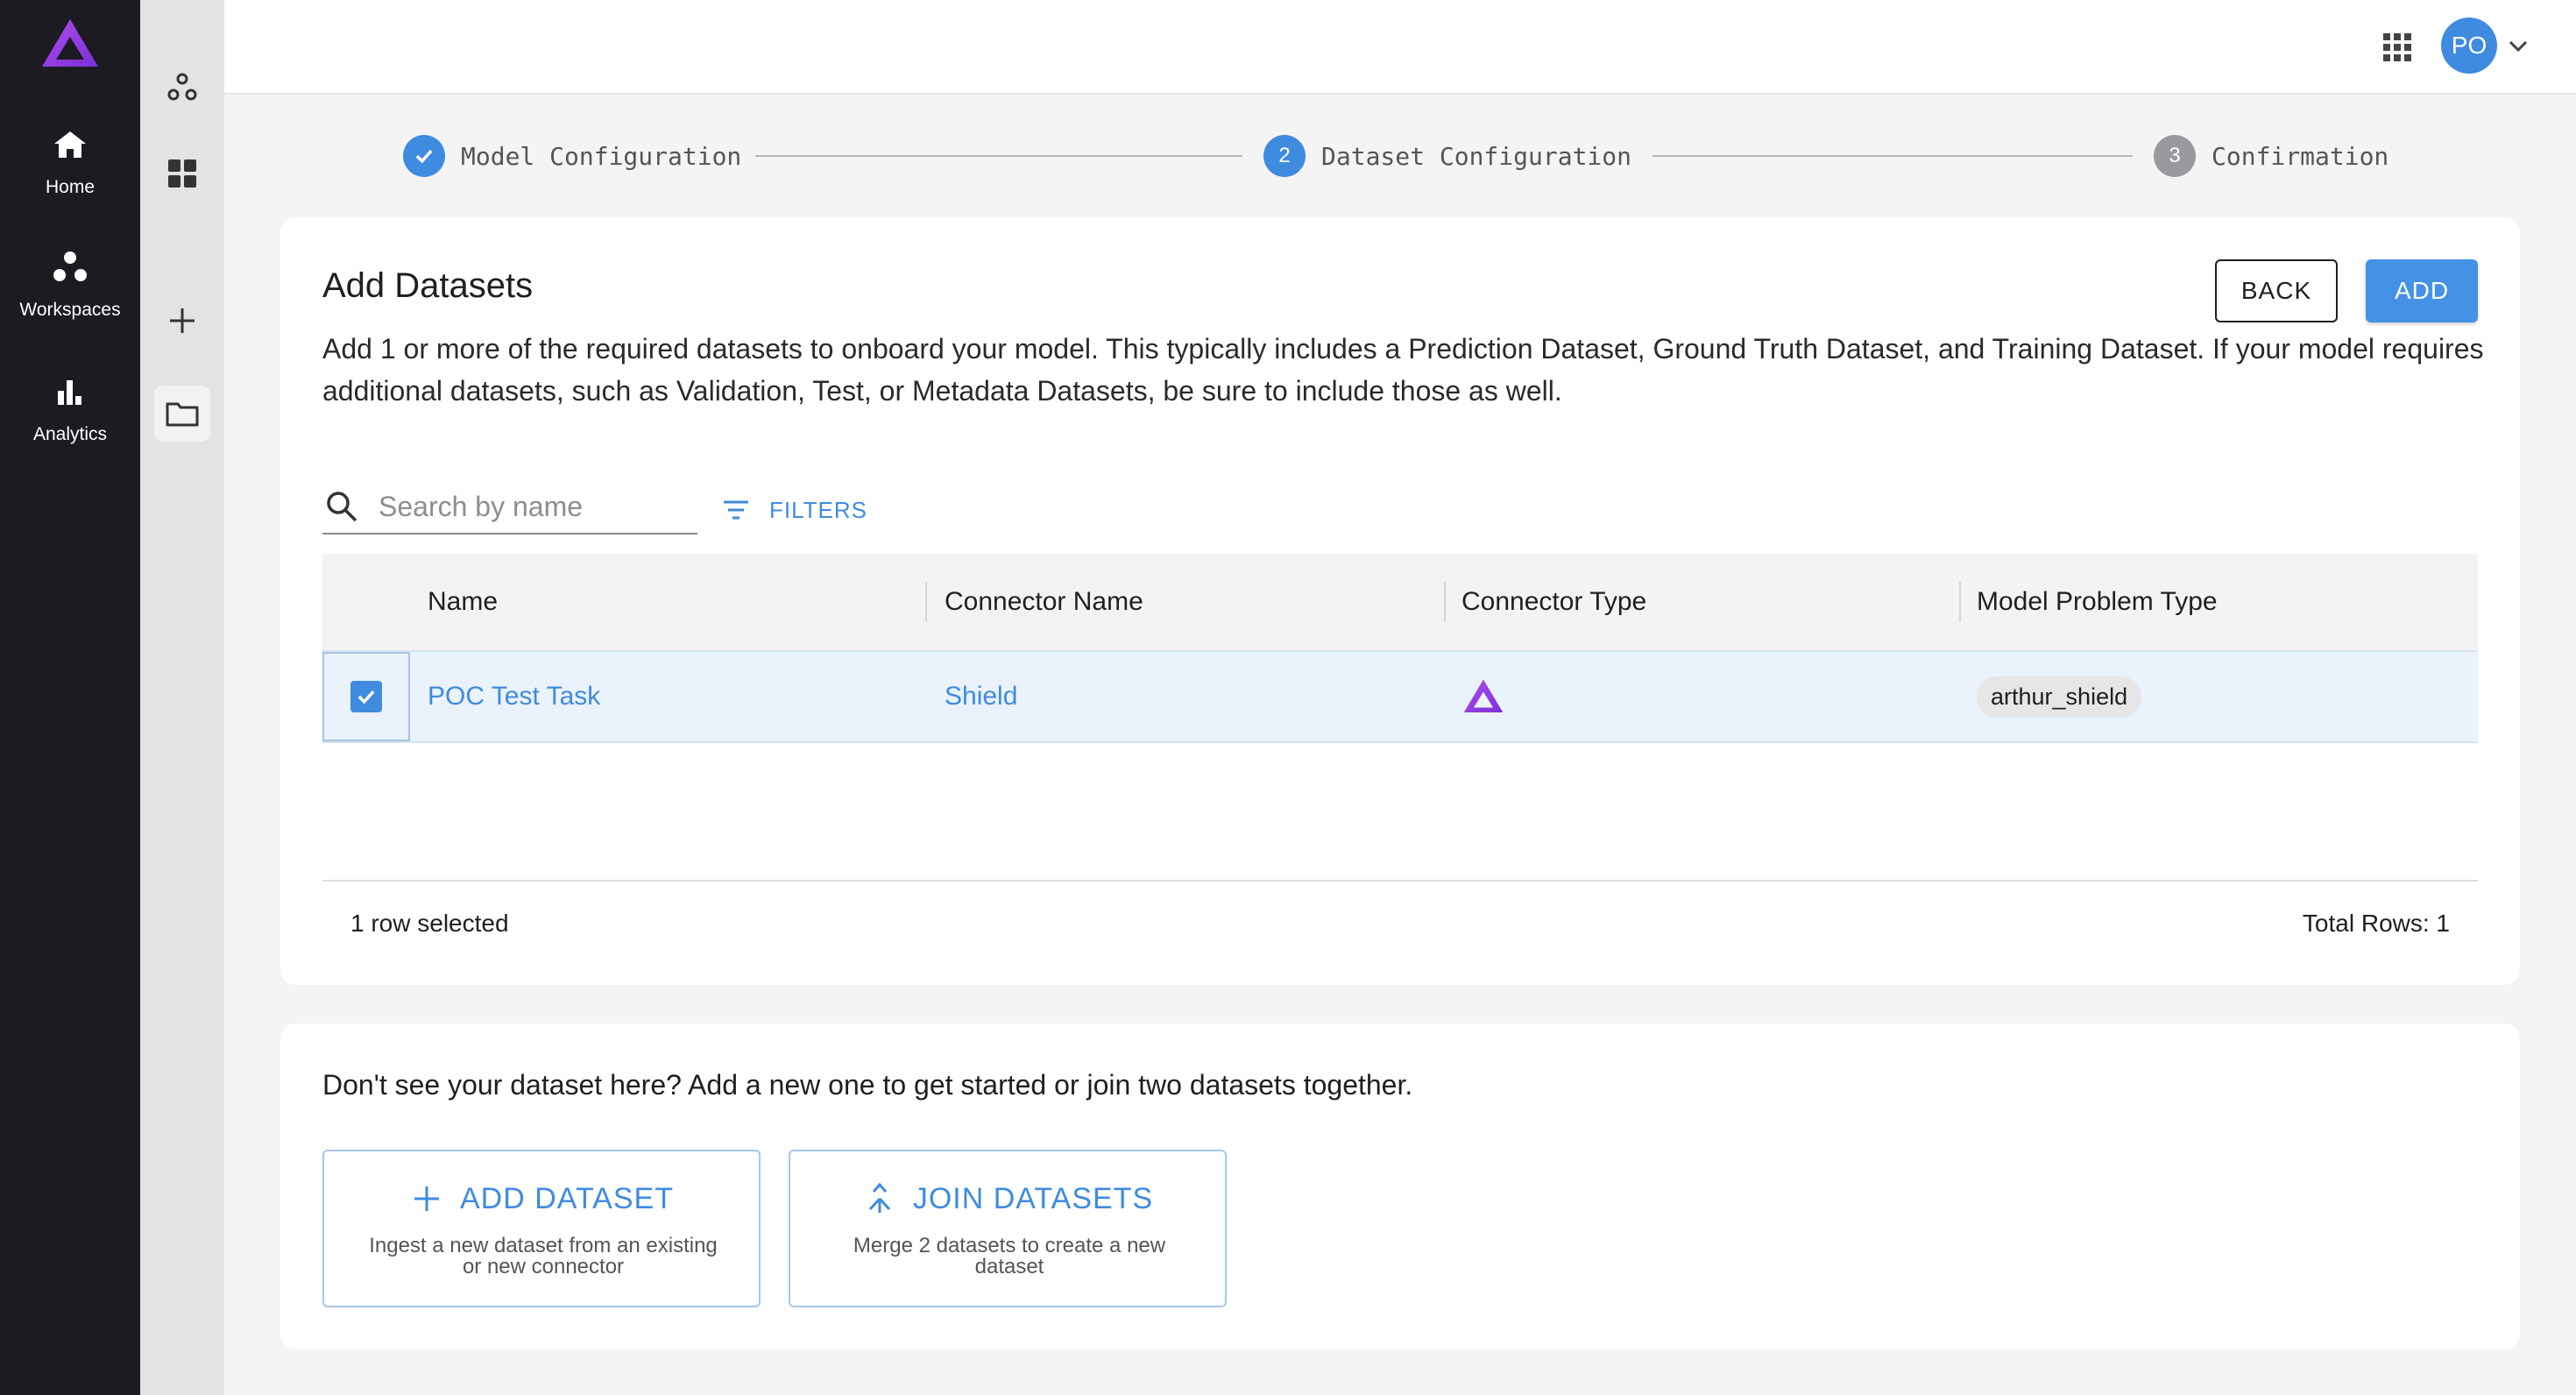 The height and width of the screenshot is (1395, 2576). Describe the element at coordinates (1044, 602) in the screenshot. I see `column-header-connector-name: Connector Name` at that location.